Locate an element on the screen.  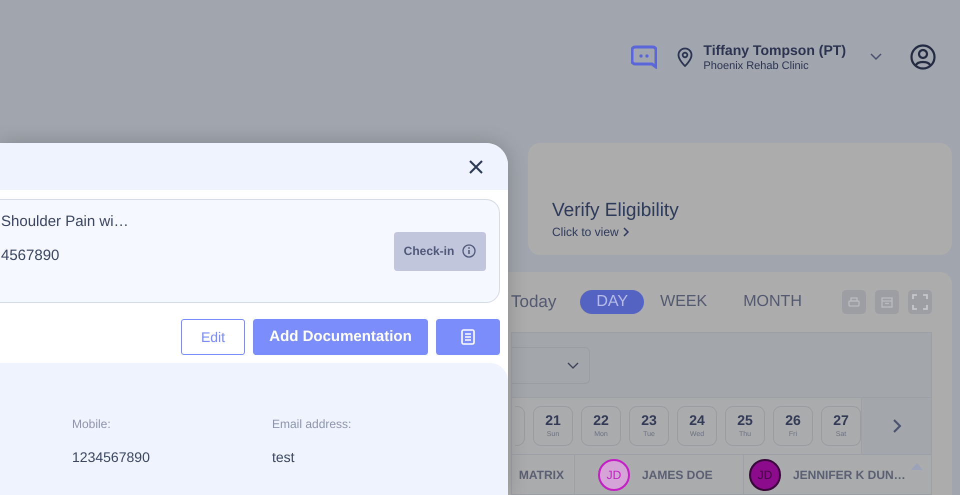
view-tab: MONTH is located at coordinates (772, 302).